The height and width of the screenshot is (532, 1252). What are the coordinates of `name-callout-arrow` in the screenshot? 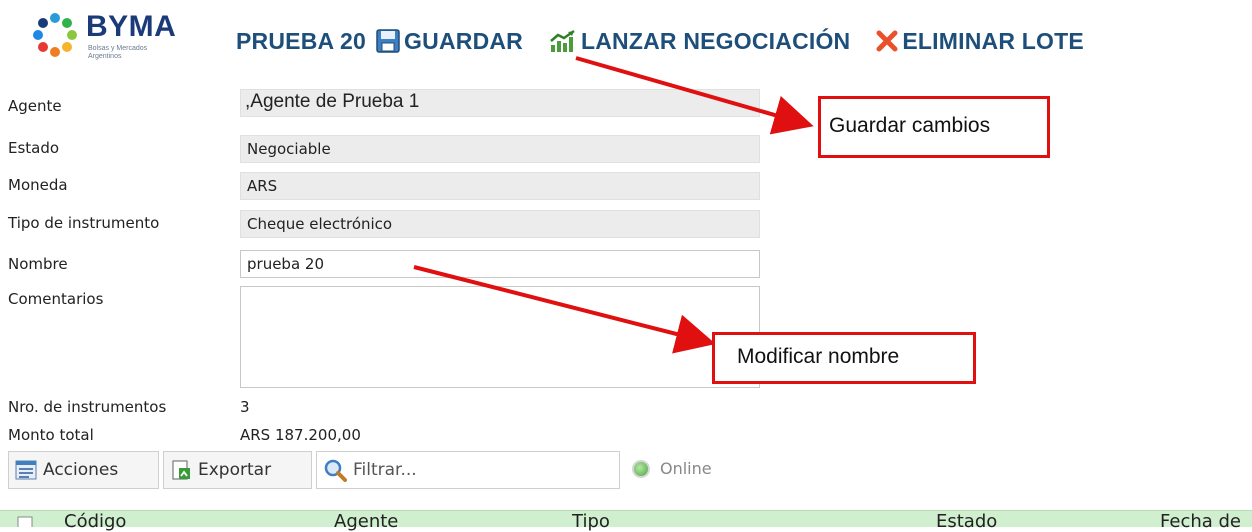 It's located at (564, 309).